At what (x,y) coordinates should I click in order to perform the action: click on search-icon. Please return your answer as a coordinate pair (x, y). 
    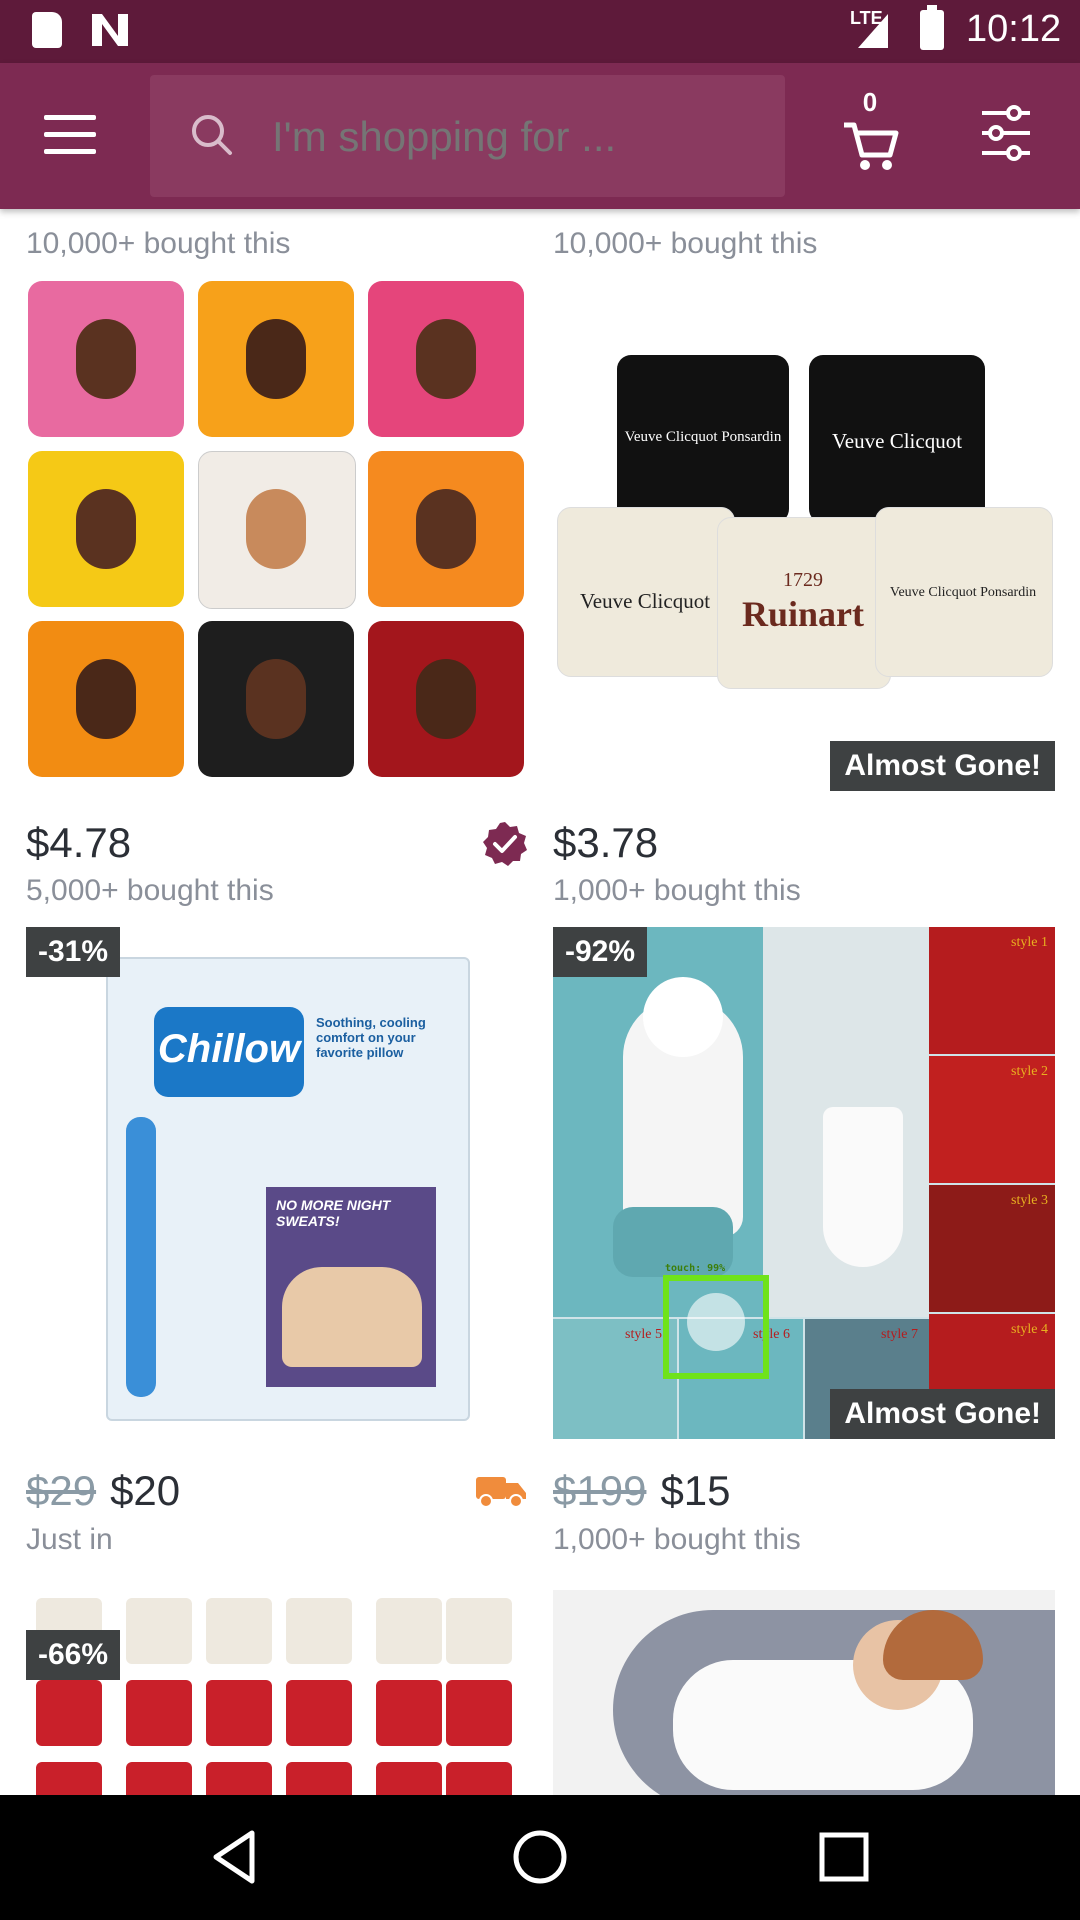
    Looking at the image, I should click on (212, 135).